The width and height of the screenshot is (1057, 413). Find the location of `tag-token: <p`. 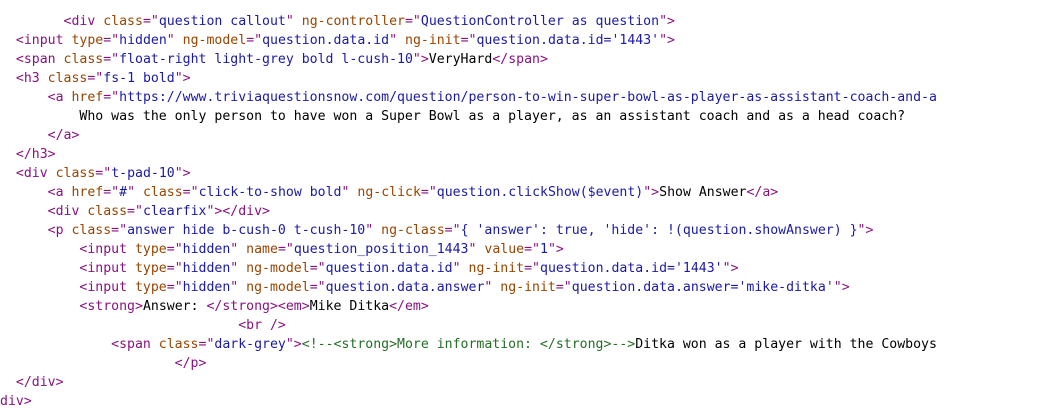

tag-token: <p is located at coordinates (59, 230).